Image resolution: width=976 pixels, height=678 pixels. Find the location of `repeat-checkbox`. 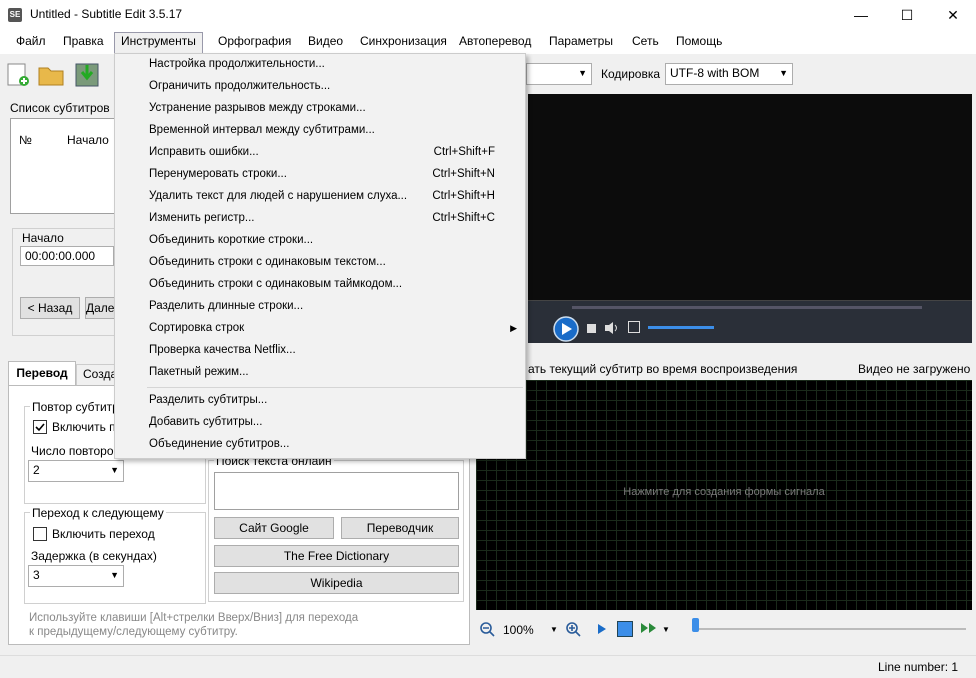

repeat-checkbox is located at coordinates (40, 427).